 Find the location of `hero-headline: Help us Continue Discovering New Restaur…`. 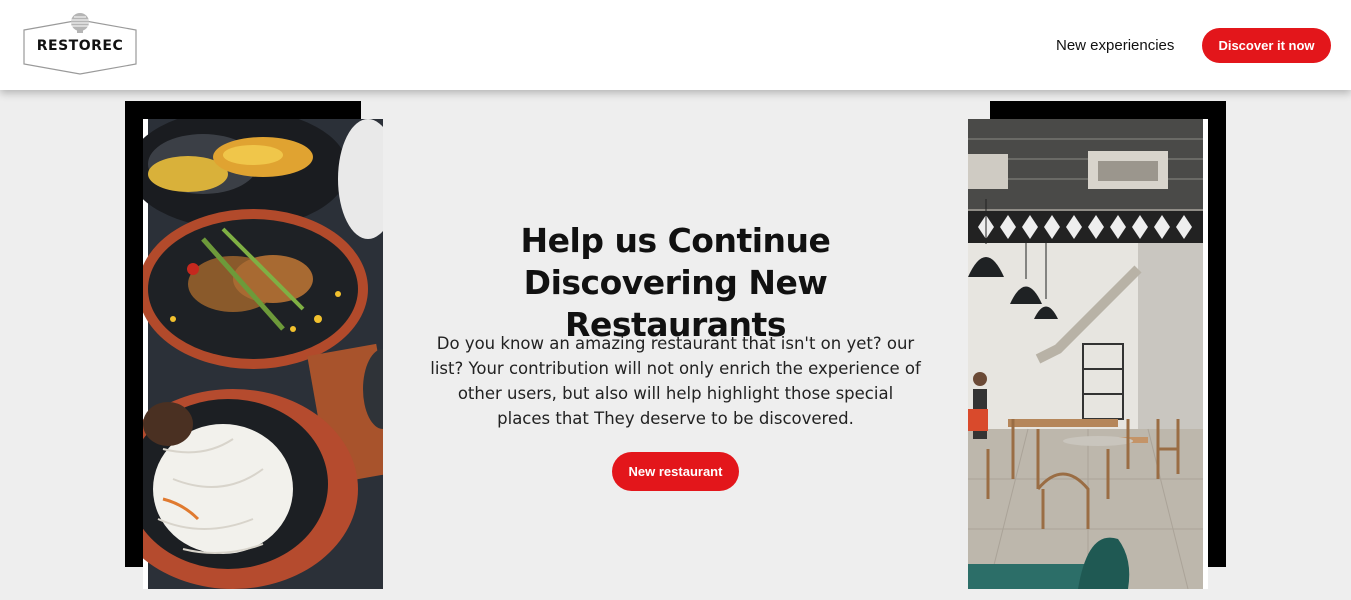

hero-headline: Help us Continue Discovering New Restaur… is located at coordinates (675, 282).